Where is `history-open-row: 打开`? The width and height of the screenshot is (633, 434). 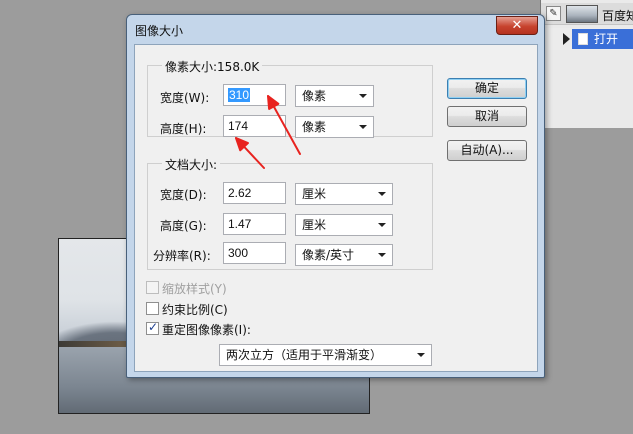 history-open-row: 打开 is located at coordinates (587, 39).